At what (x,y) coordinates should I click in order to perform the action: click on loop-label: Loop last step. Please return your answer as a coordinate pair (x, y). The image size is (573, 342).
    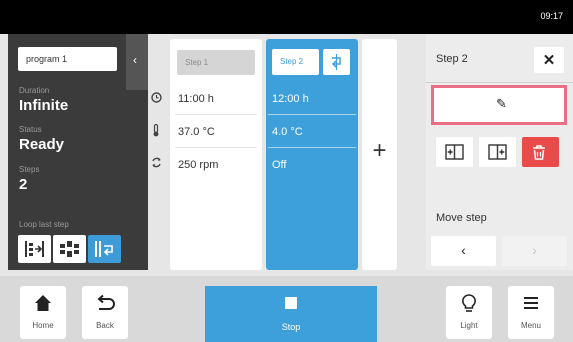
    Looking at the image, I should click on (44, 224).